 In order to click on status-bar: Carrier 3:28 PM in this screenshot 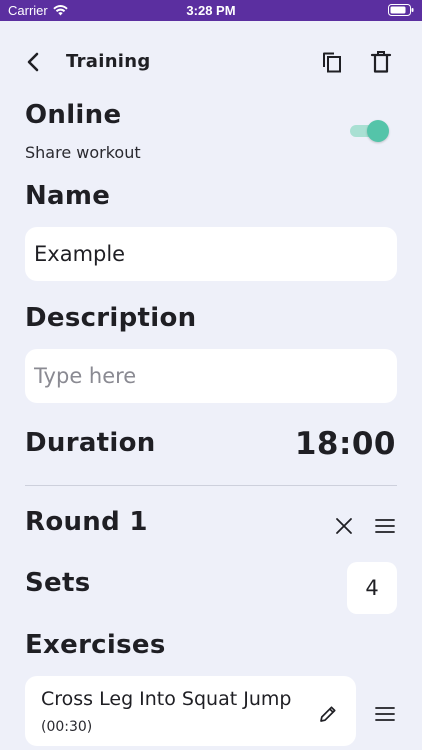, I will do `click(211, 10)`.